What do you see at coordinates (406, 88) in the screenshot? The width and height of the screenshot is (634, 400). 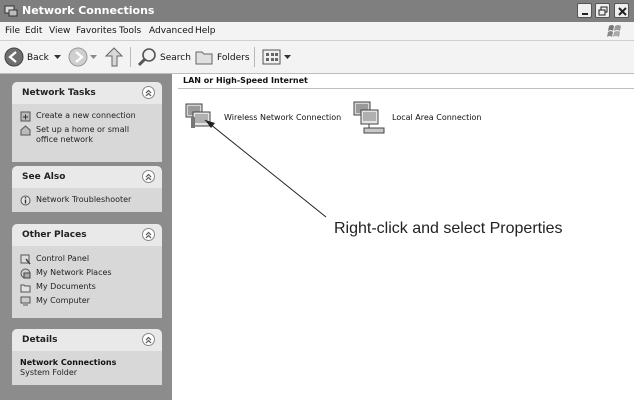 I see `group-divider` at bounding box center [406, 88].